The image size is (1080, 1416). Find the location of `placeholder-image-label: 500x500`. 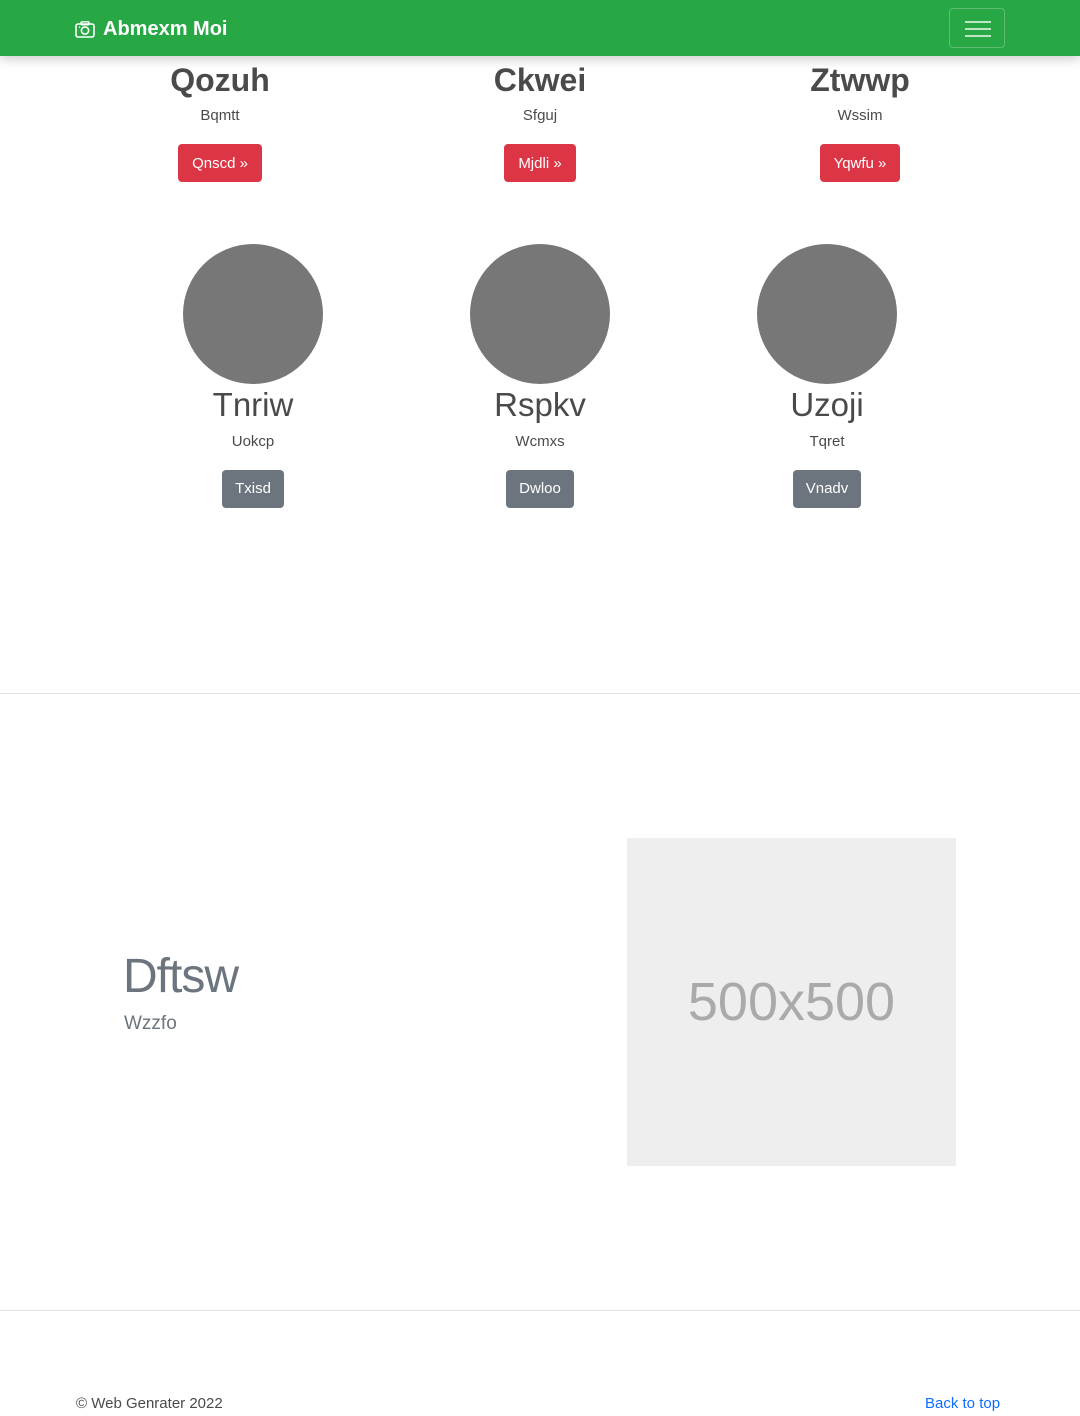

placeholder-image-label: 500x500 is located at coordinates (791, 1002).